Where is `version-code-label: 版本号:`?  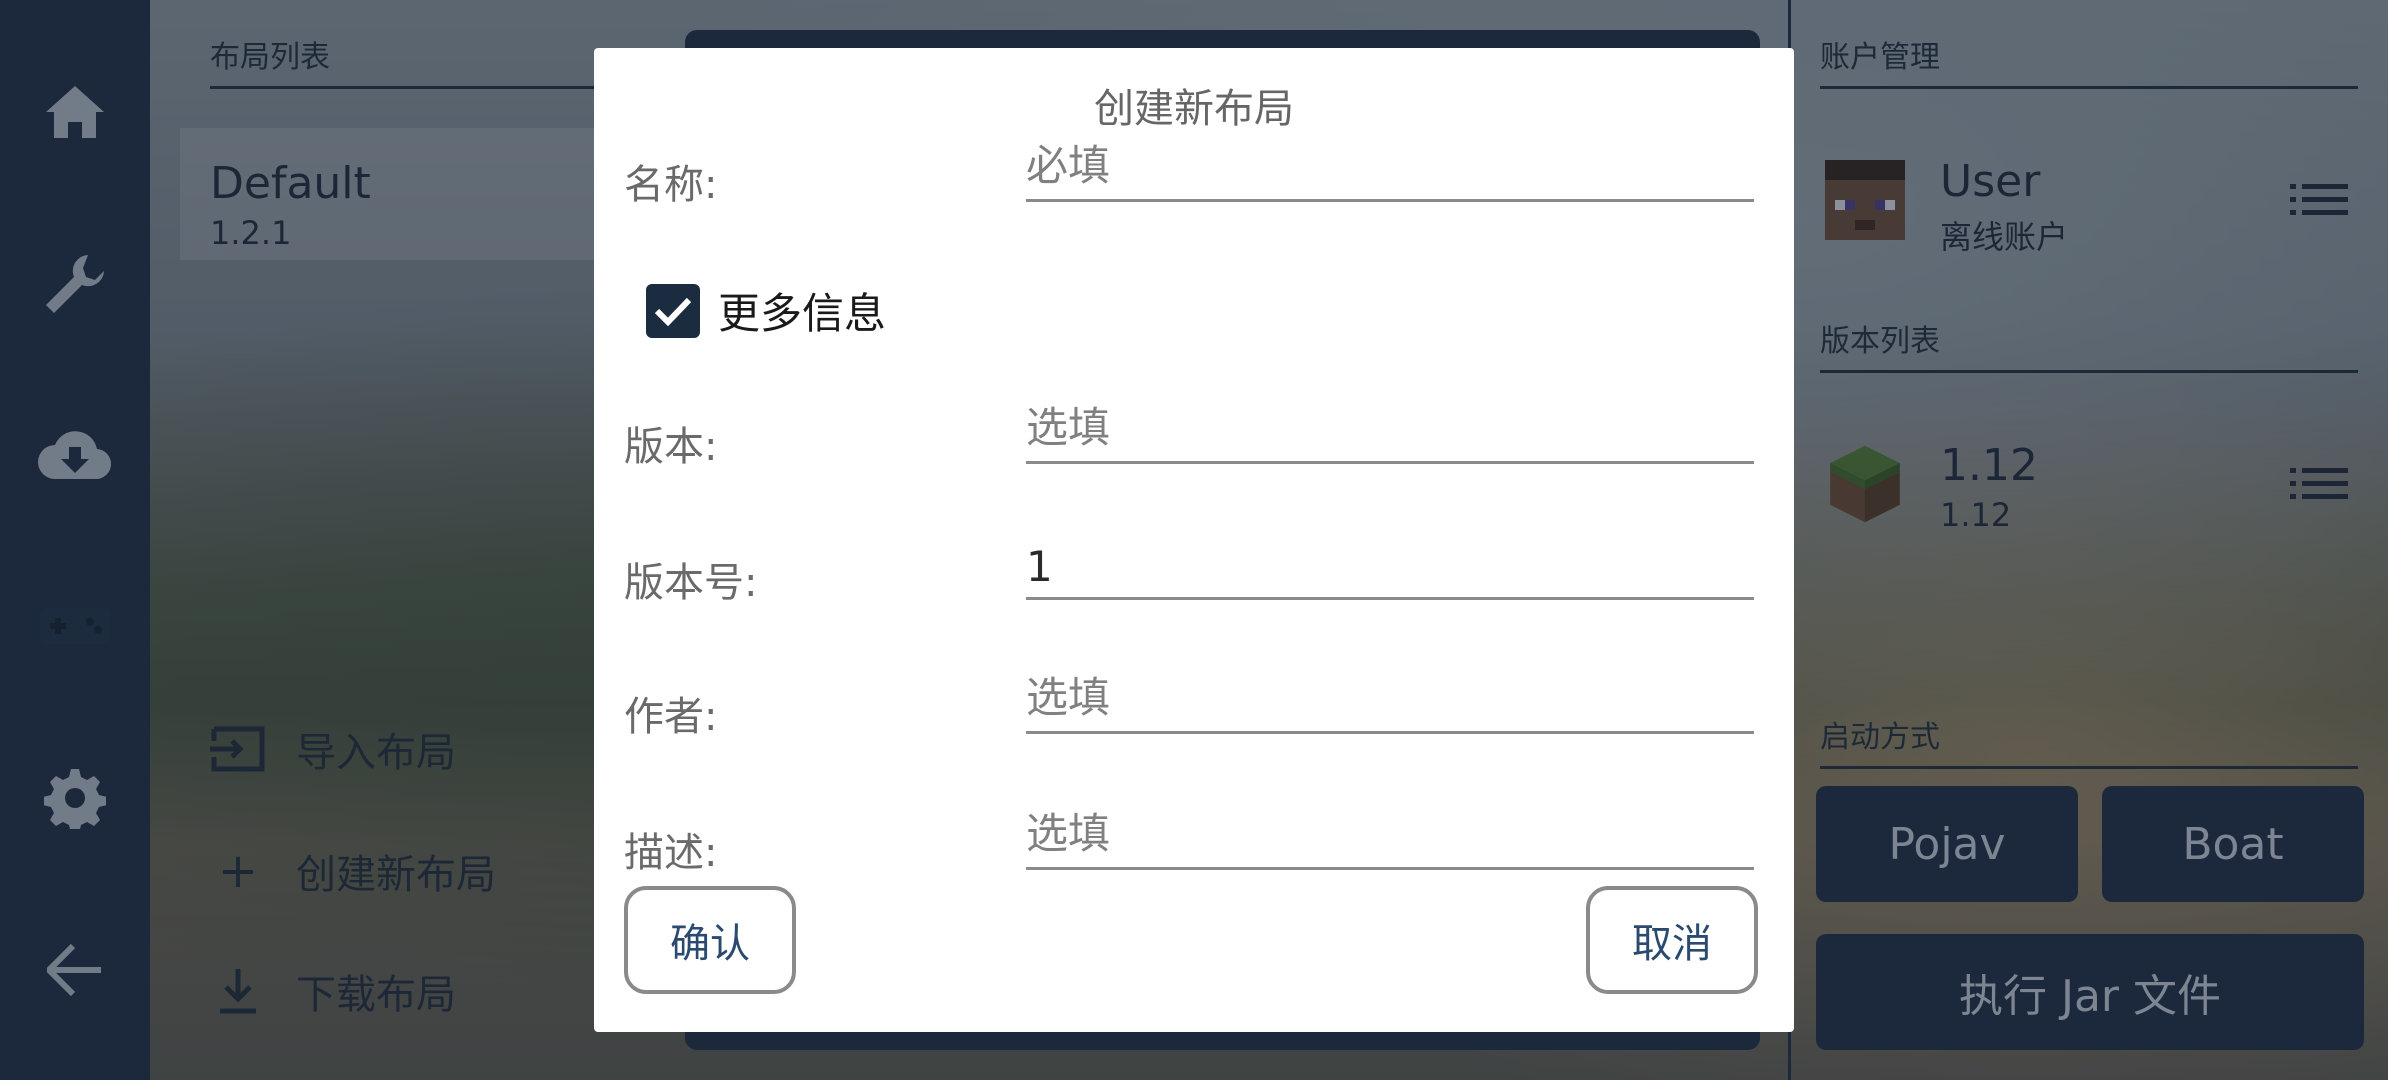 version-code-label: 版本号: is located at coordinates (691, 583).